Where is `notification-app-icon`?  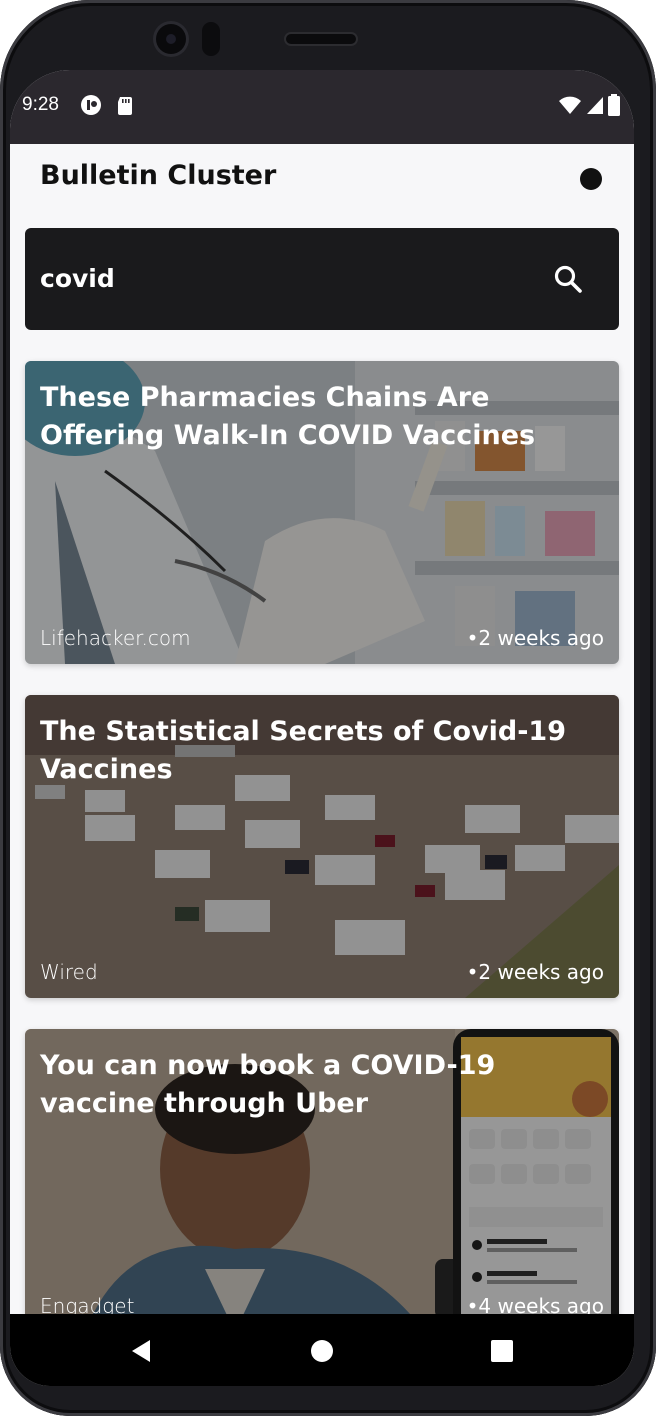
notification-app-icon is located at coordinates (91, 105).